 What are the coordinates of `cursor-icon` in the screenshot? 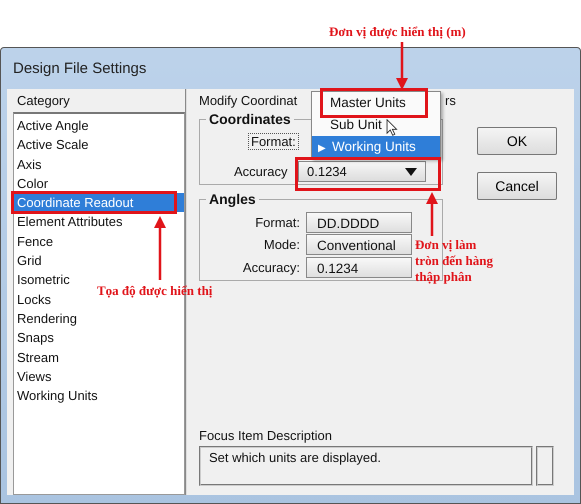 It's located at (392, 127).